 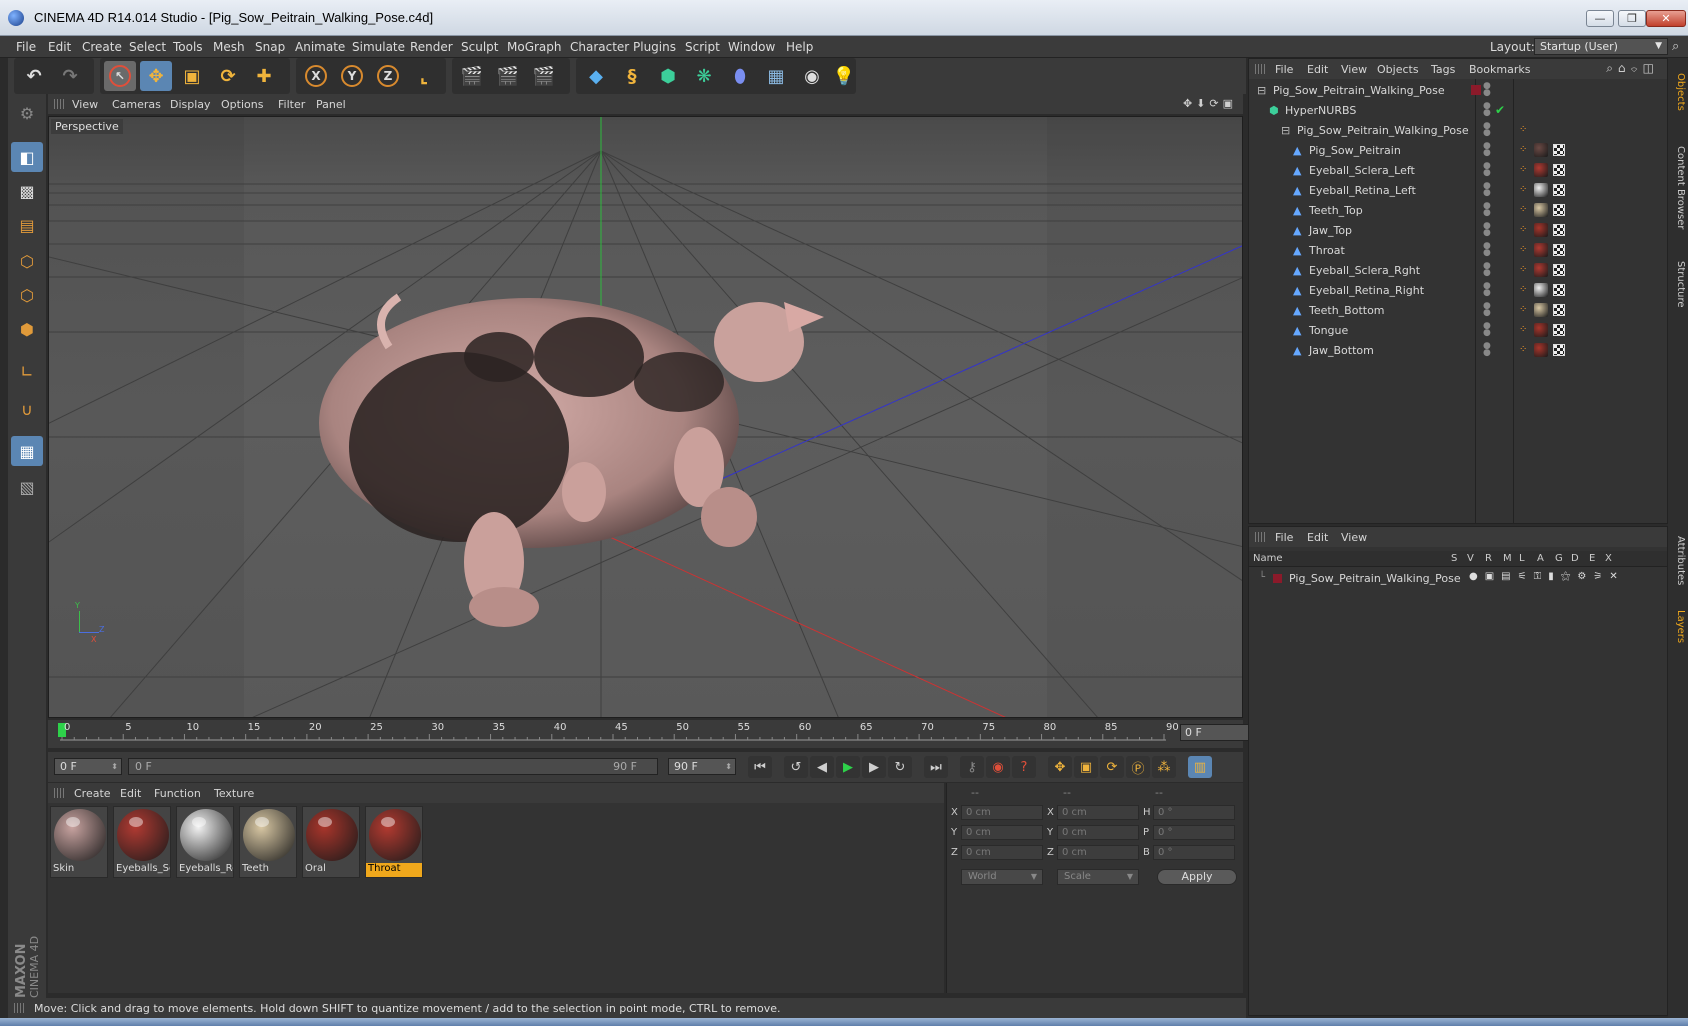 What do you see at coordinates (1383, 130) in the screenshot?
I see `object-name: Pig_Sow_Peitrain_Walking_Pose` at bounding box center [1383, 130].